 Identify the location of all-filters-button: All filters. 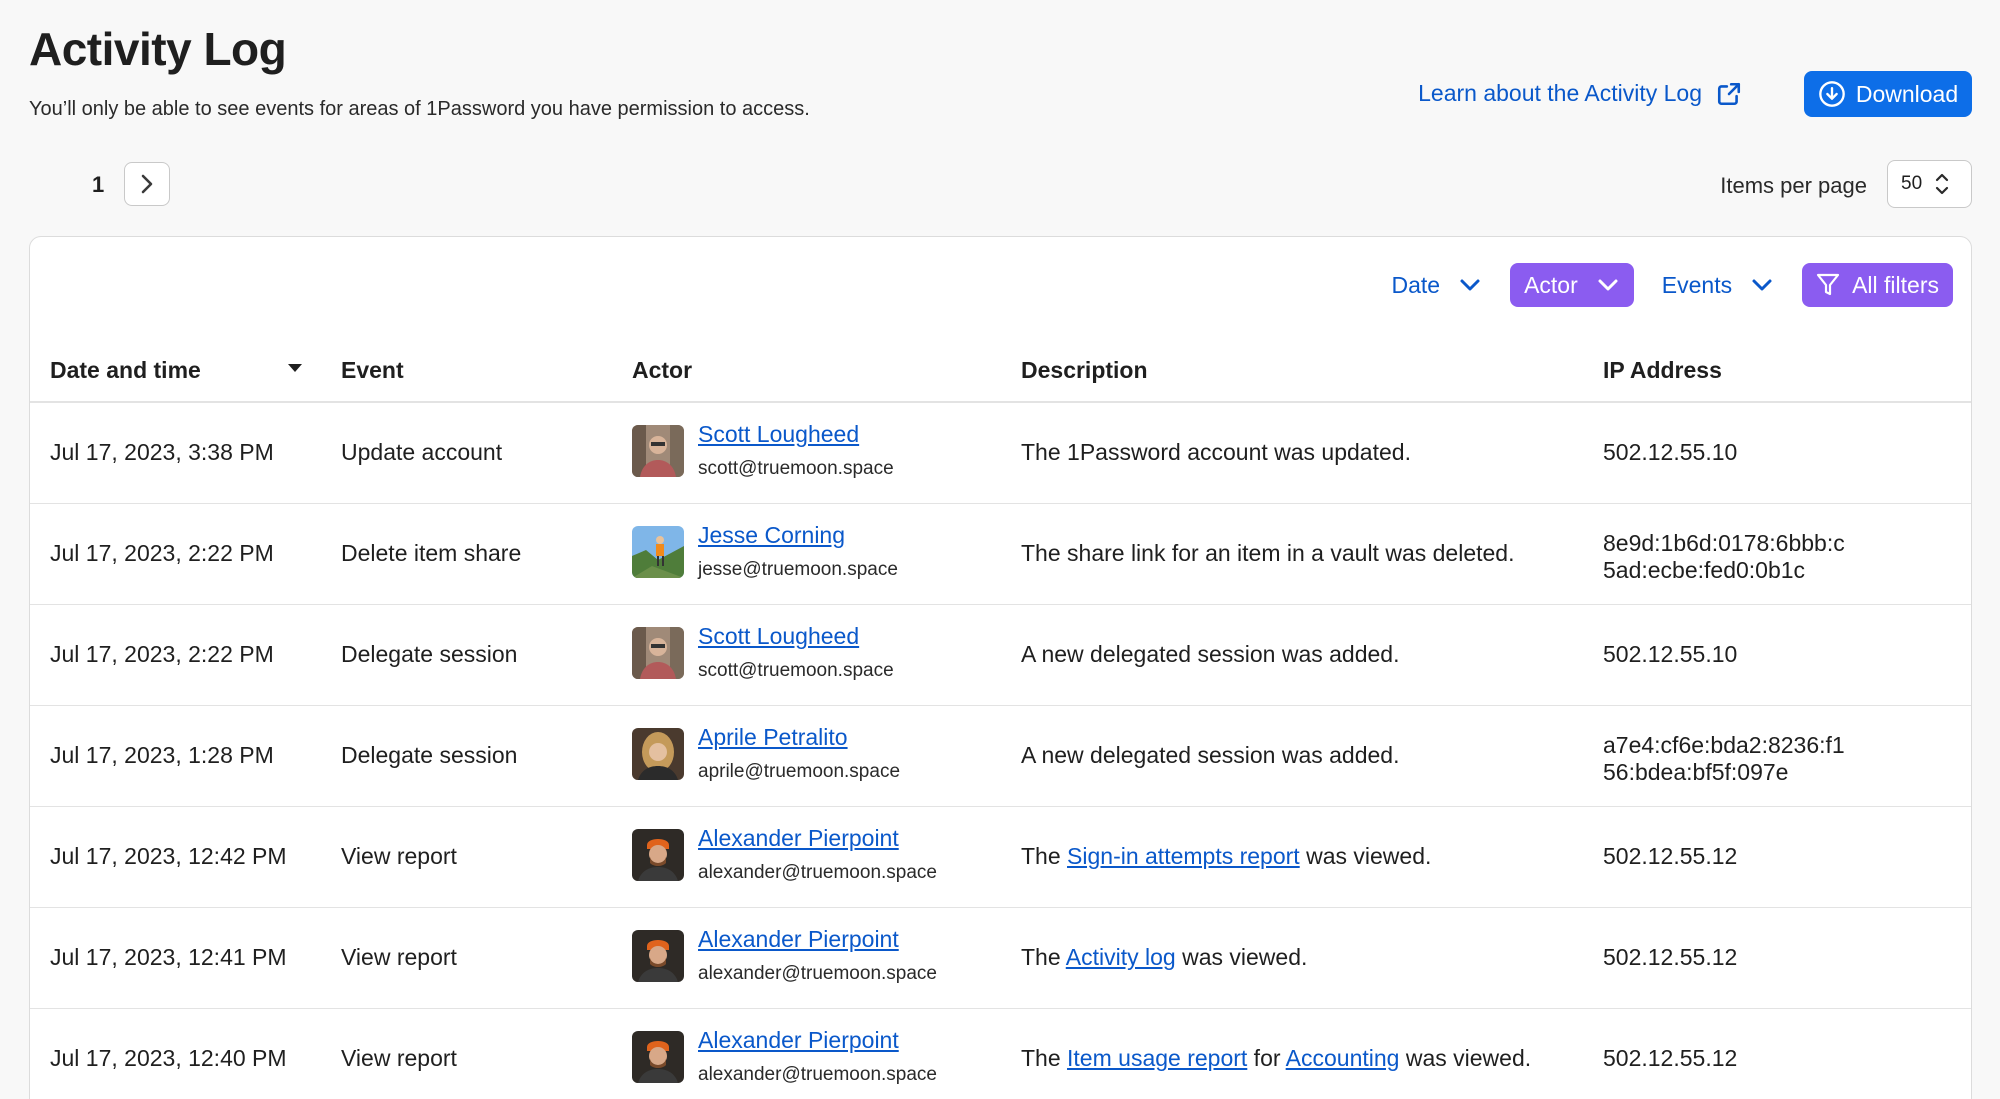
(1877, 285).